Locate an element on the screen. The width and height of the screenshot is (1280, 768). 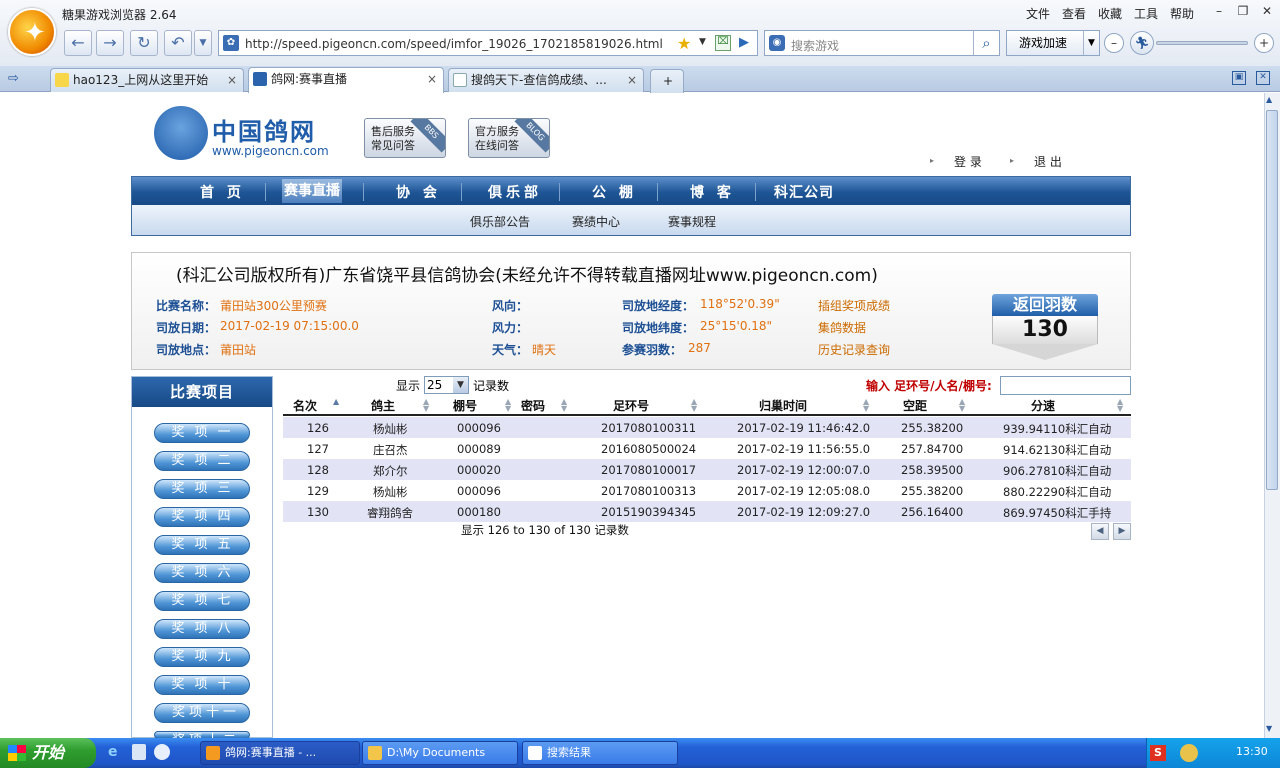
after-sales-button: 售后服务 常见问答 BBS is located at coordinates (405, 138).